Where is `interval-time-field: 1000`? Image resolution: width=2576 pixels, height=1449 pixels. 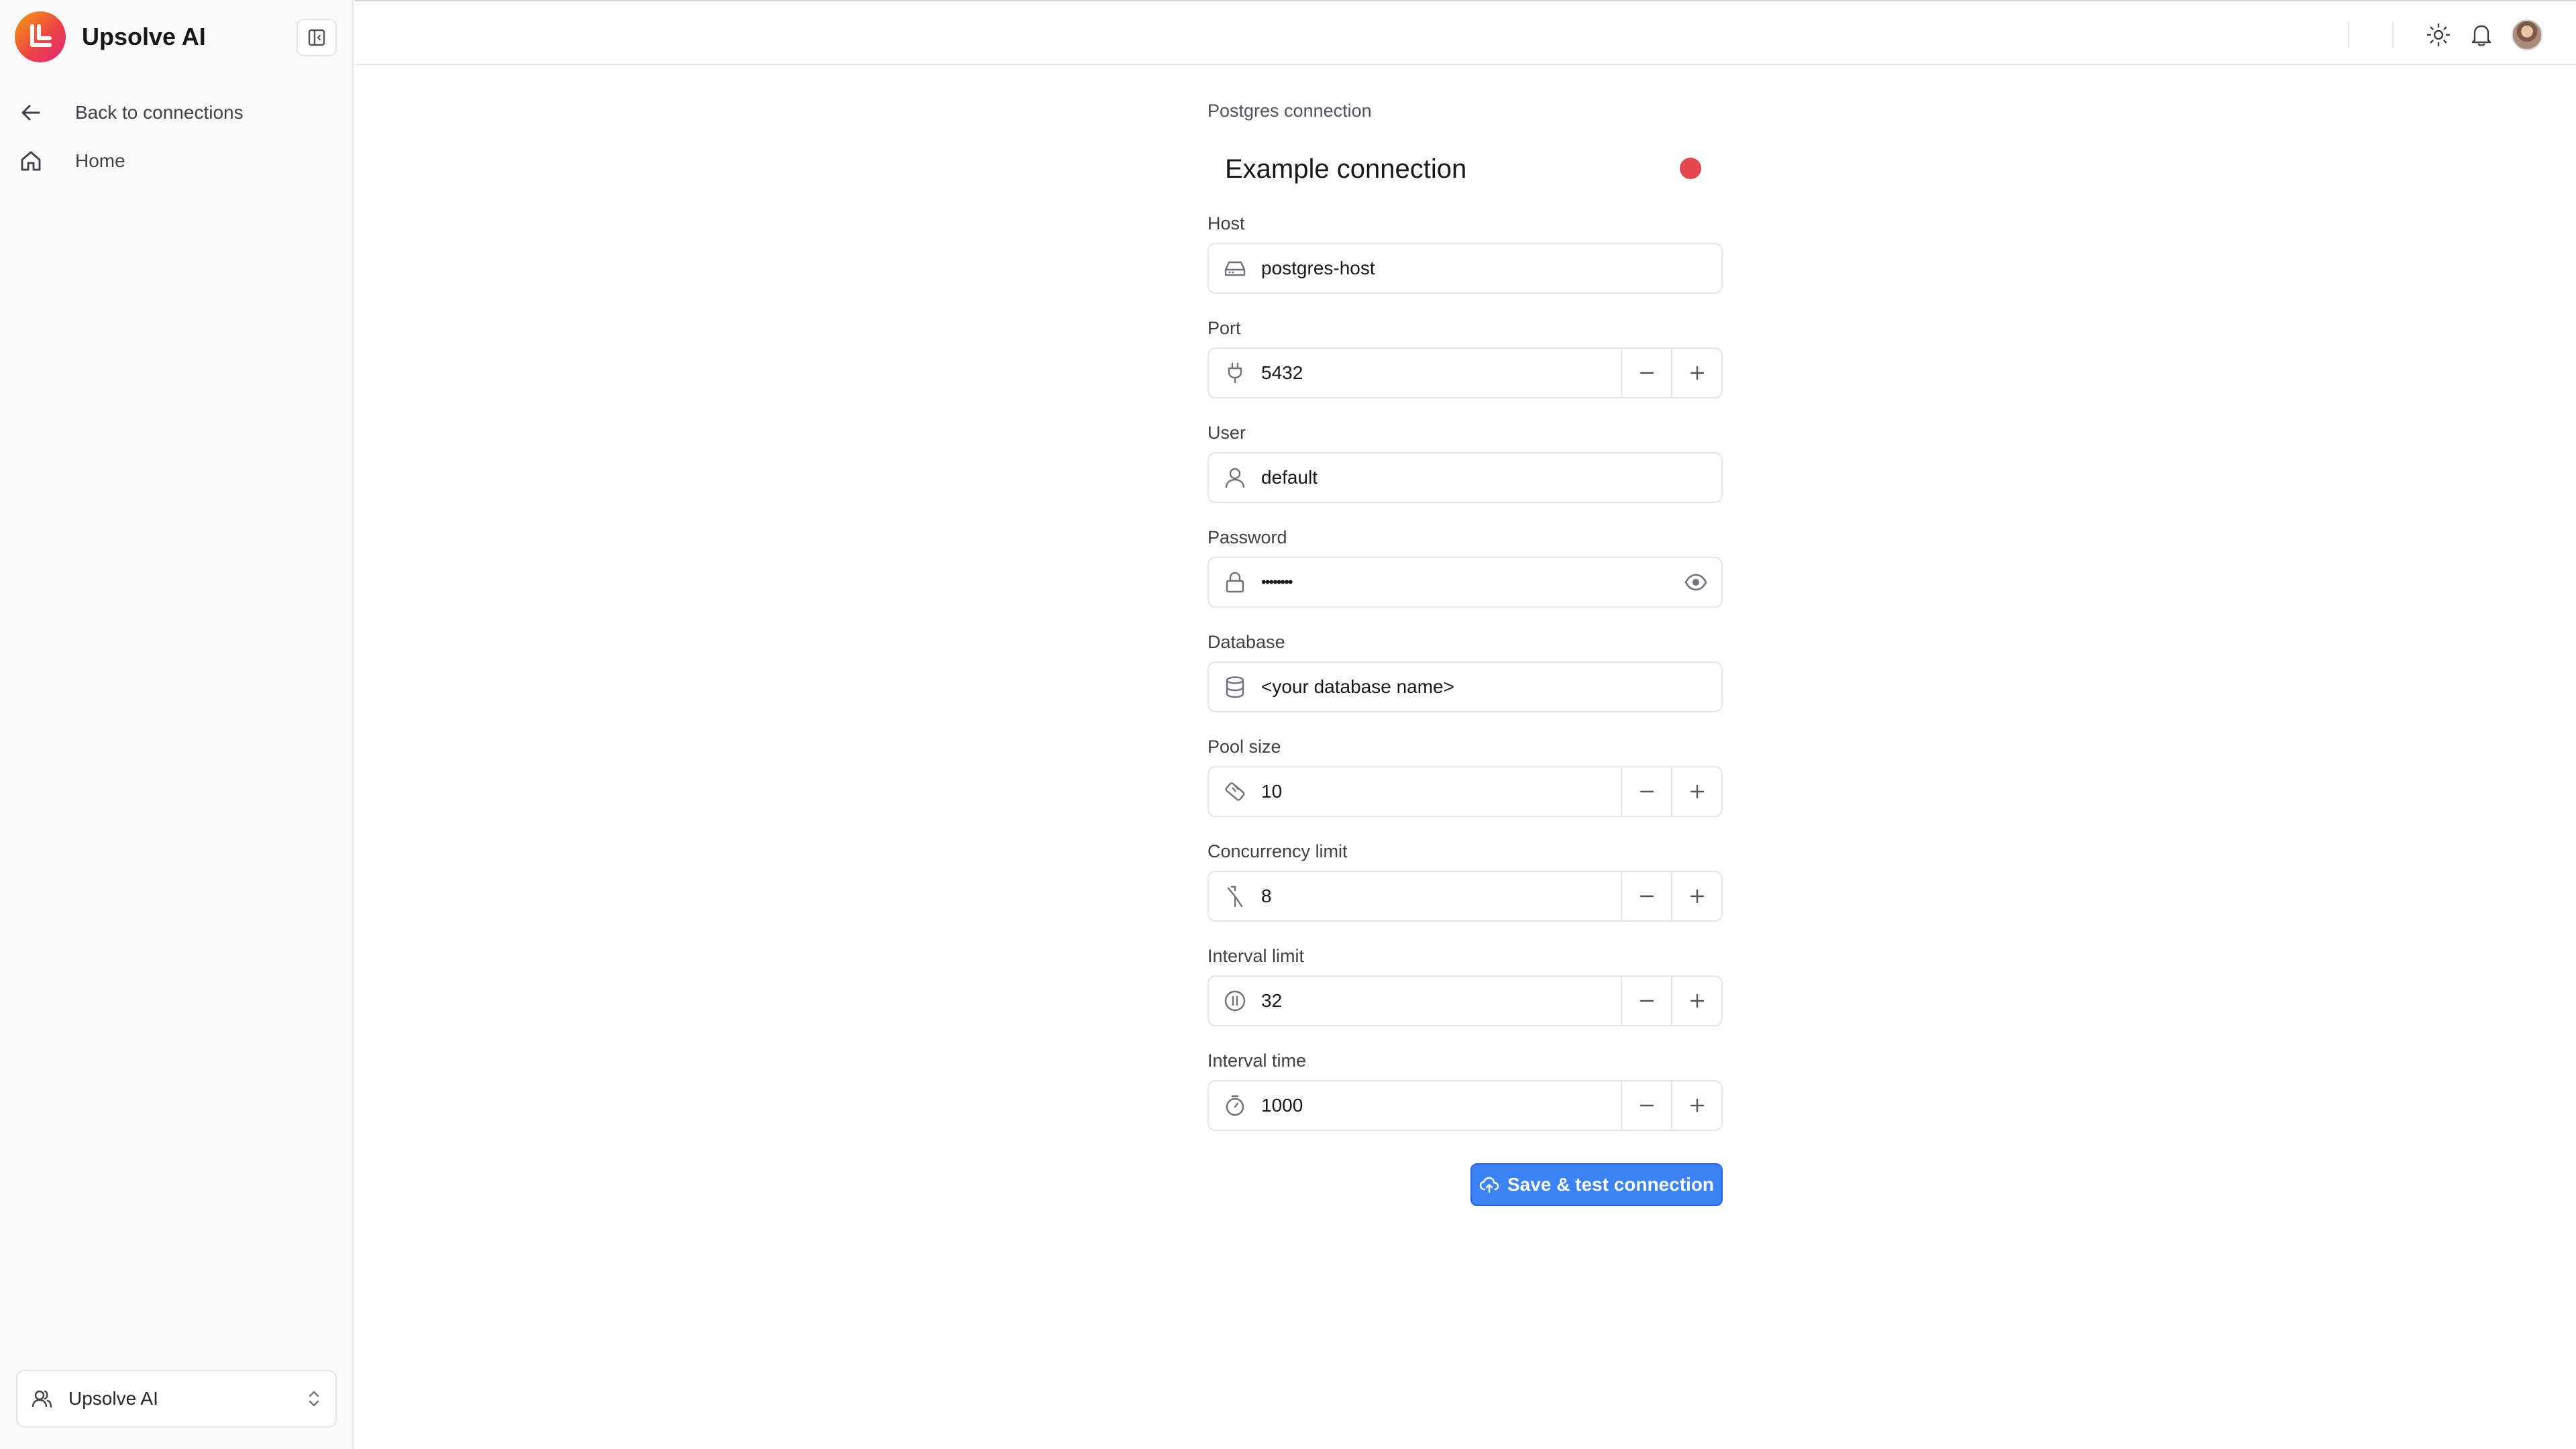 interval-time-field: 1000 is located at coordinates (1465, 1105).